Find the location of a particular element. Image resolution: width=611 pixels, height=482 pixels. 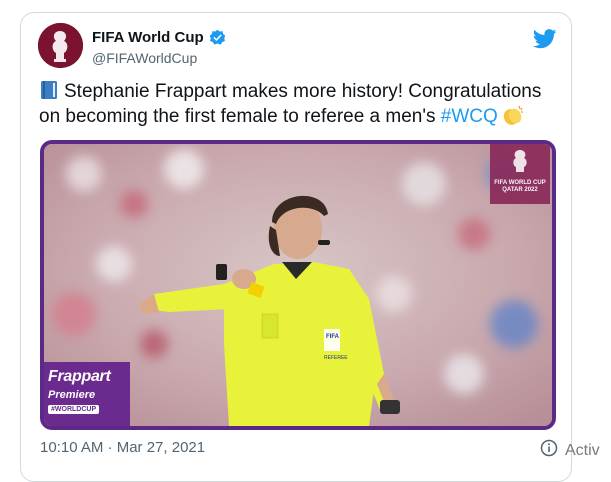

frappart-premiere-badge: Frappart Premiere #WORLDCUP is located at coordinates (87, 394).